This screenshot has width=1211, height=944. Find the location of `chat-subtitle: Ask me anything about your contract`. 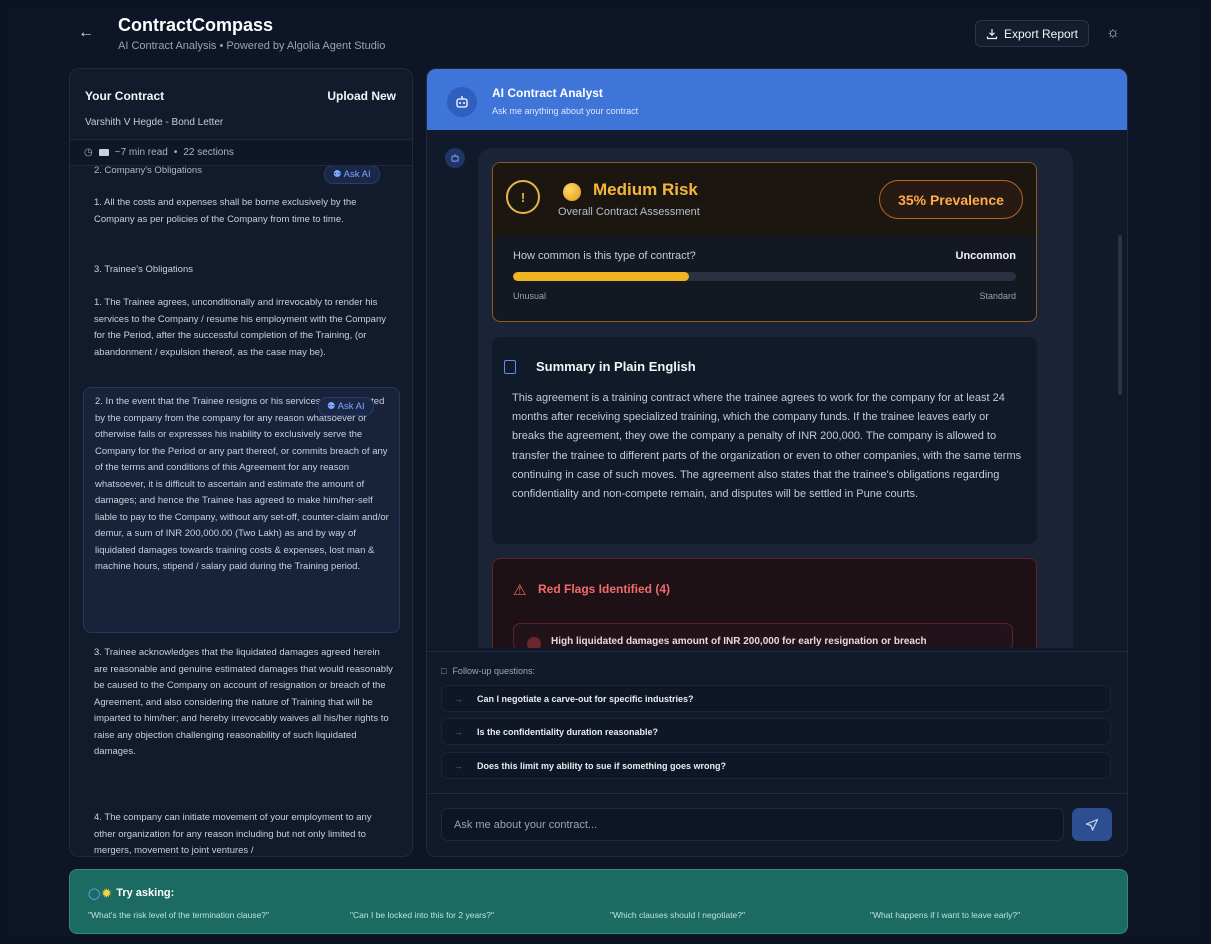

chat-subtitle: Ask me anything about your contract is located at coordinates (565, 111).